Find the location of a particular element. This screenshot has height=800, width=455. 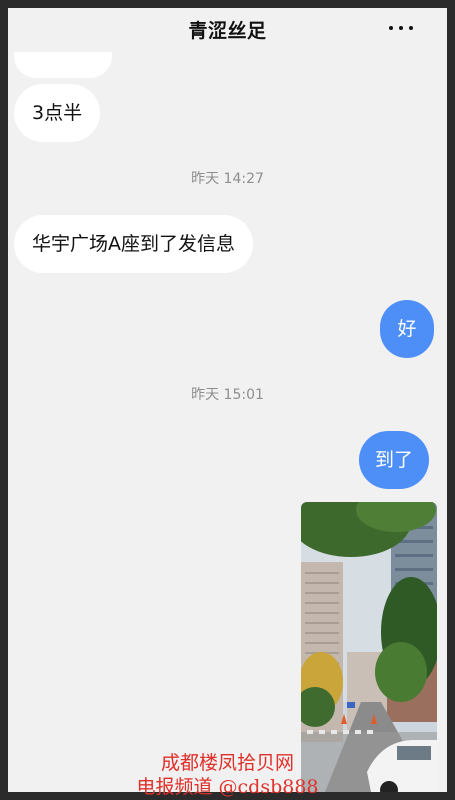

message-text: 好 is located at coordinates (407, 329).